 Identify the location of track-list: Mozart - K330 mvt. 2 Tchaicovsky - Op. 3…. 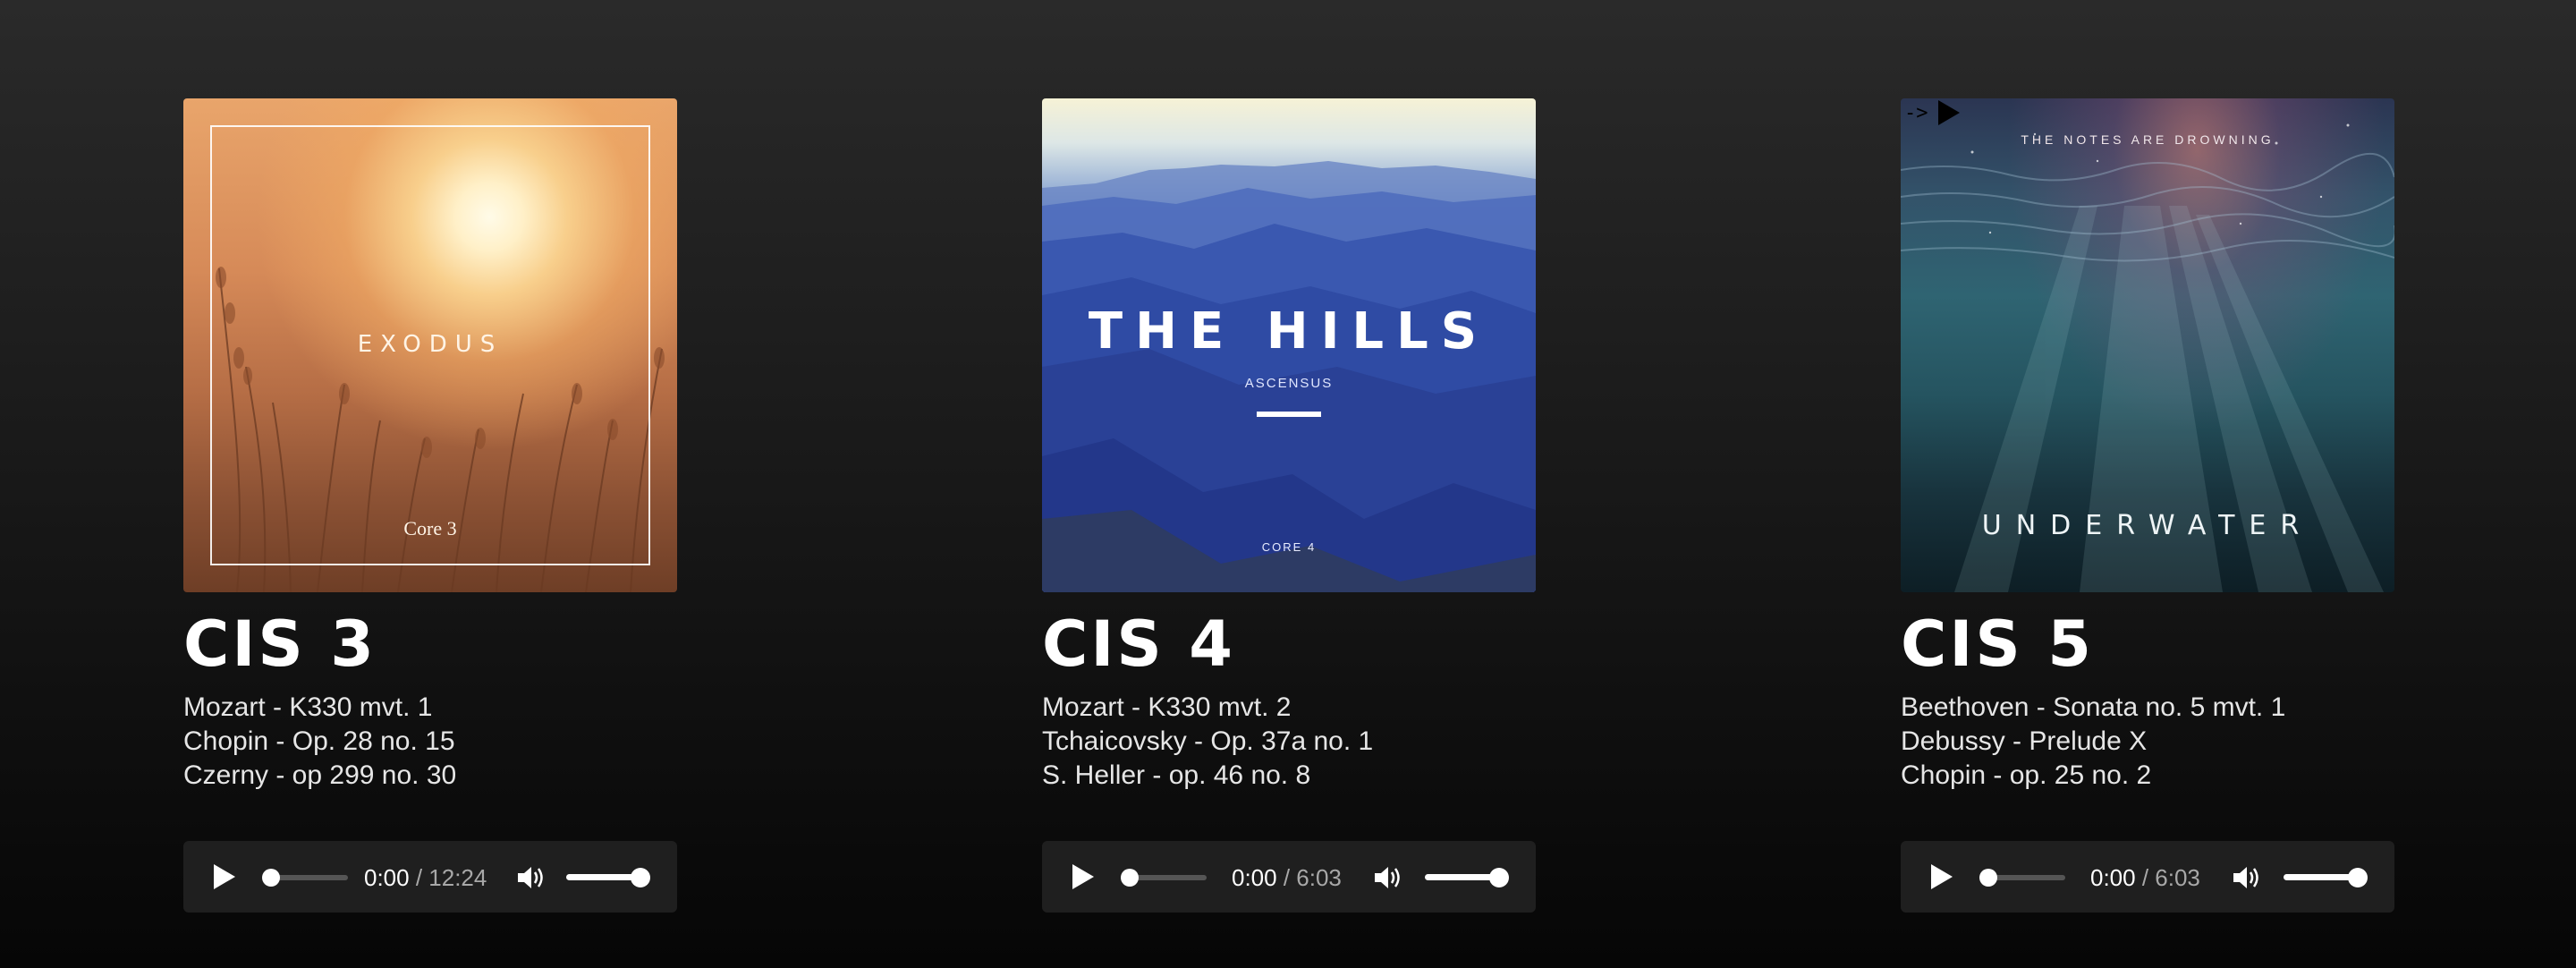
(1289, 742).